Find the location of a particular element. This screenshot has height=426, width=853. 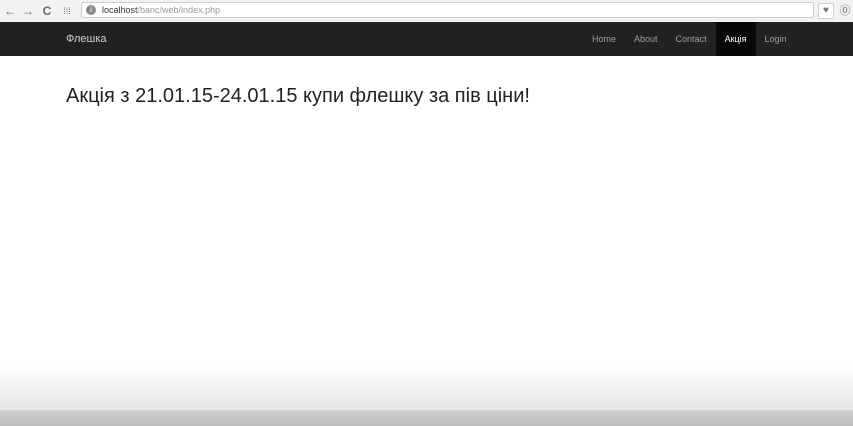

bottom-scroll-bar is located at coordinates (426, 418).